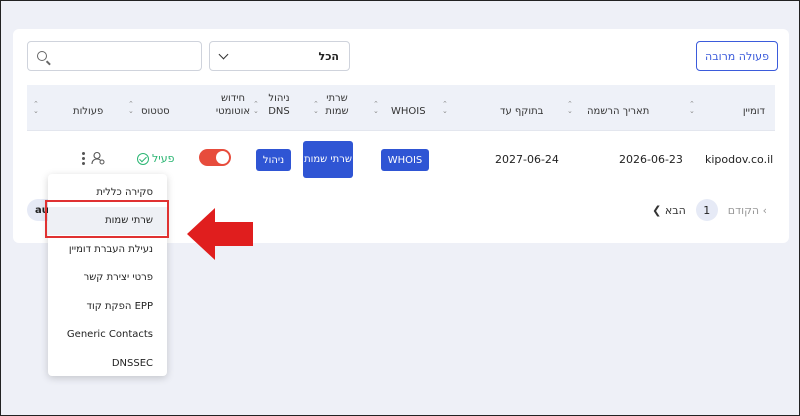 This screenshot has width=800, height=416. What do you see at coordinates (107, 363) in the screenshot?
I see `menu-item-dnssec: DNSSEC` at bounding box center [107, 363].